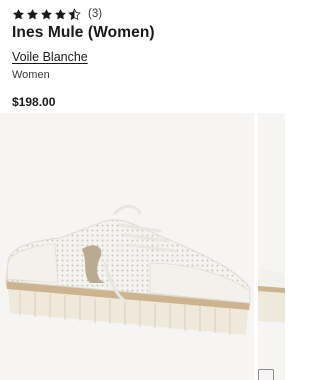  Describe the element at coordinates (74, 13) in the screenshot. I see `star-half-icon` at that location.